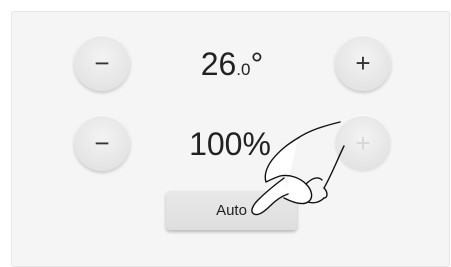 This screenshot has width=451, height=267. I want to click on auto-mode-button: Auto, so click(231, 210).